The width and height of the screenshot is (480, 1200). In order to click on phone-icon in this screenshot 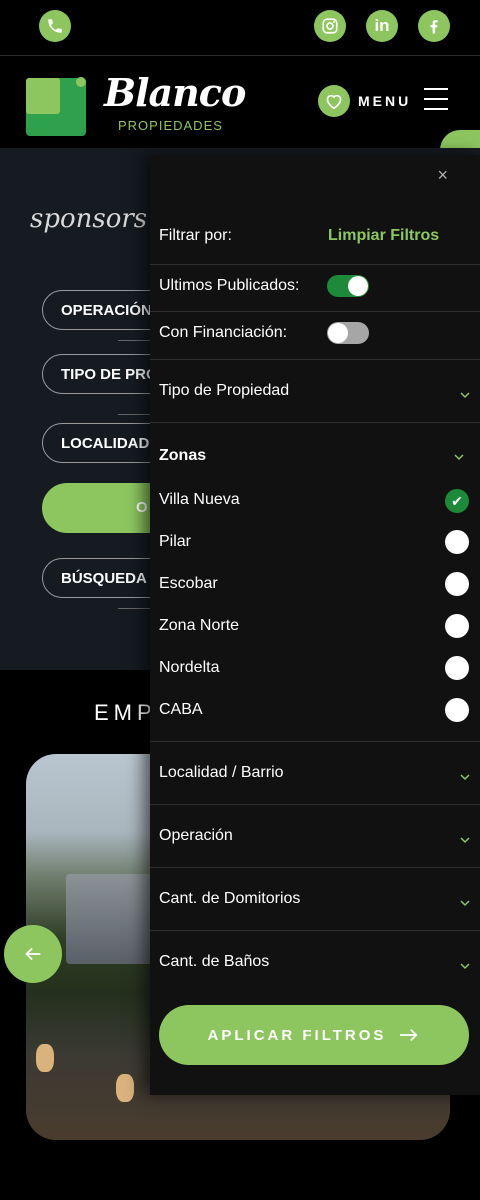, I will do `click(55, 26)`.